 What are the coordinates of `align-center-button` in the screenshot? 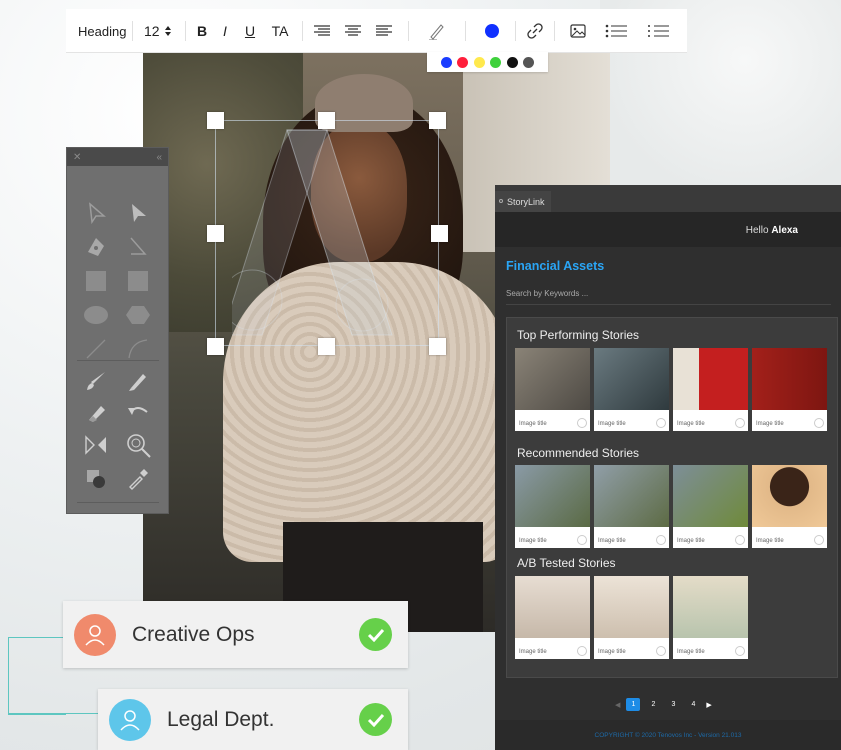 It's located at (353, 31).